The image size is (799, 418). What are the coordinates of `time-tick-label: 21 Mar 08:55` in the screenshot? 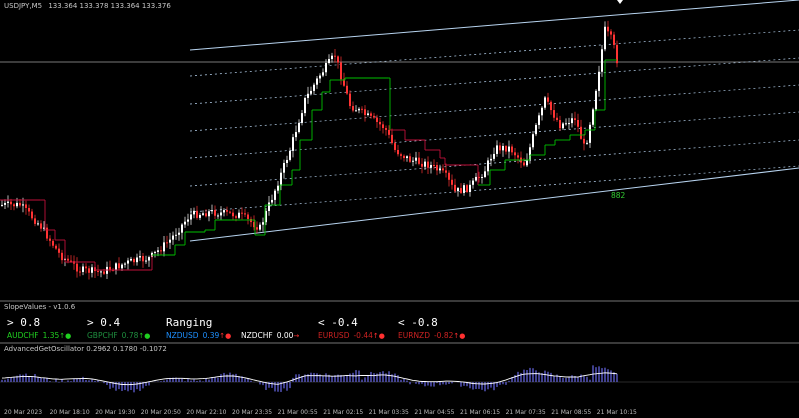 It's located at (571, 412).